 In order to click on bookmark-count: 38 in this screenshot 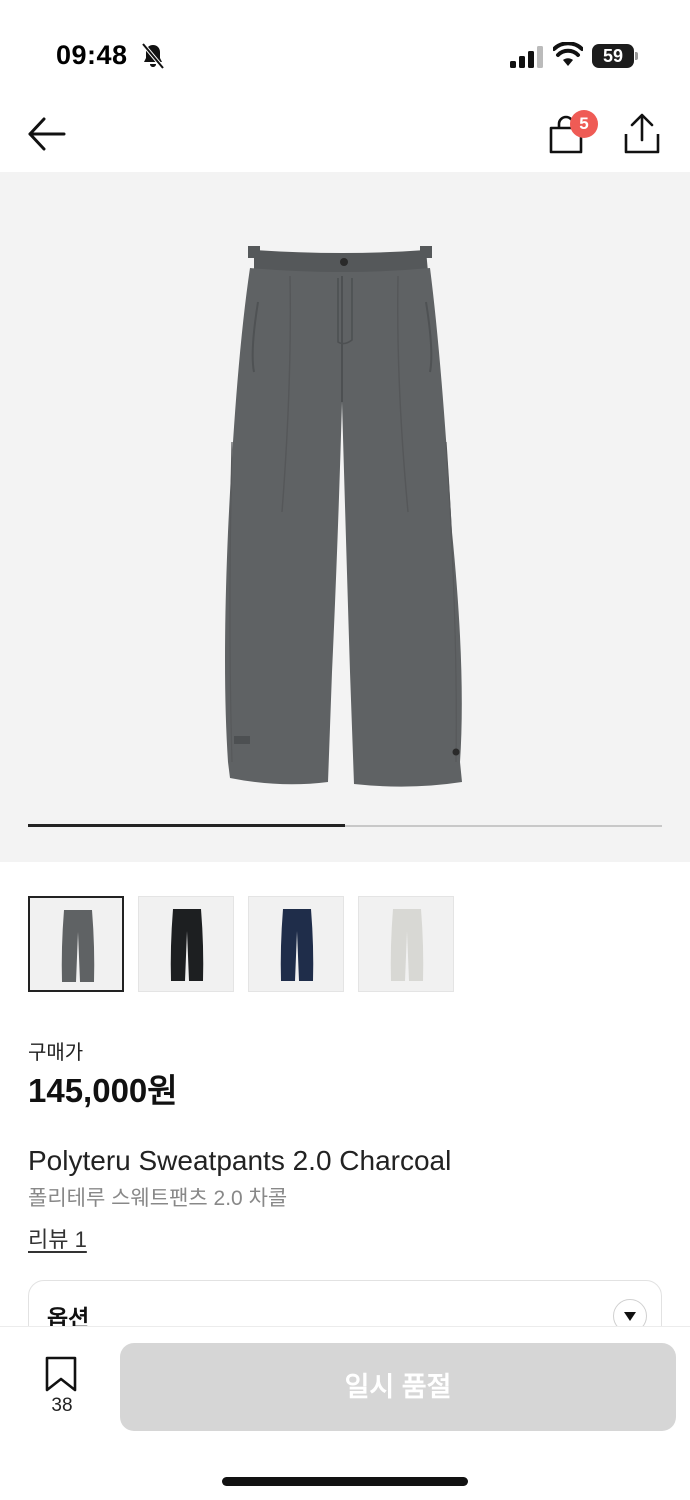, I will do `click(62, 1405)`.